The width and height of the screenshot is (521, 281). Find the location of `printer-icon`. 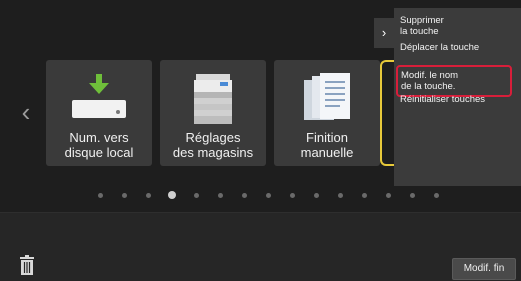

printer-icon is located at coordinates (213, 99).